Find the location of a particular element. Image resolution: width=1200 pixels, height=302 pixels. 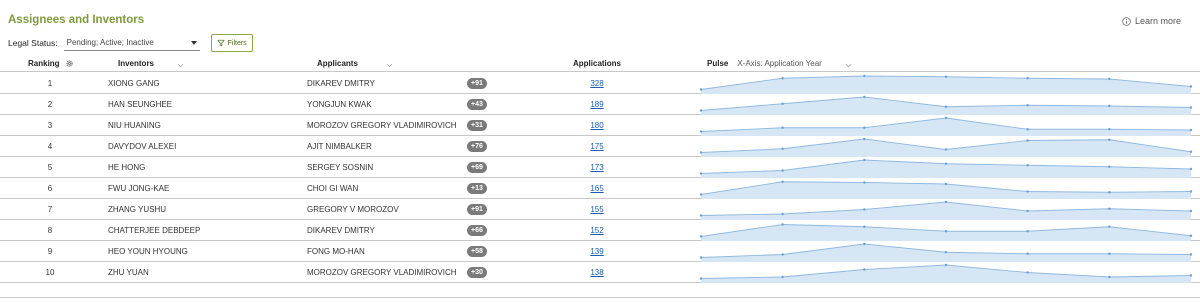

applications-link: 328 is located at coordinates (597, 83).